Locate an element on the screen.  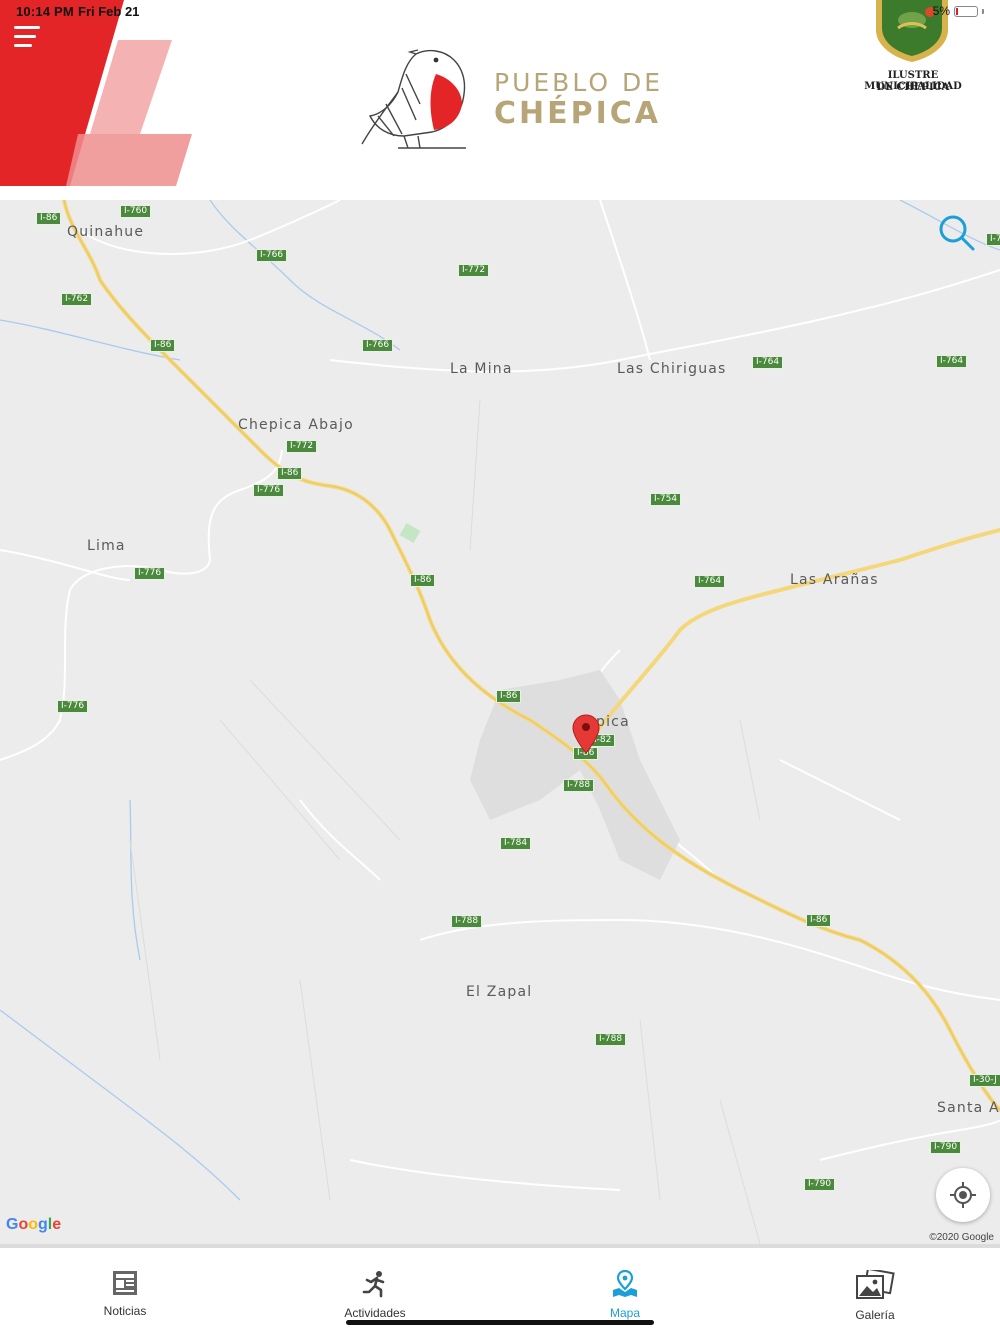
road-shield: I-30-J is located at coordinates (984, 1080).